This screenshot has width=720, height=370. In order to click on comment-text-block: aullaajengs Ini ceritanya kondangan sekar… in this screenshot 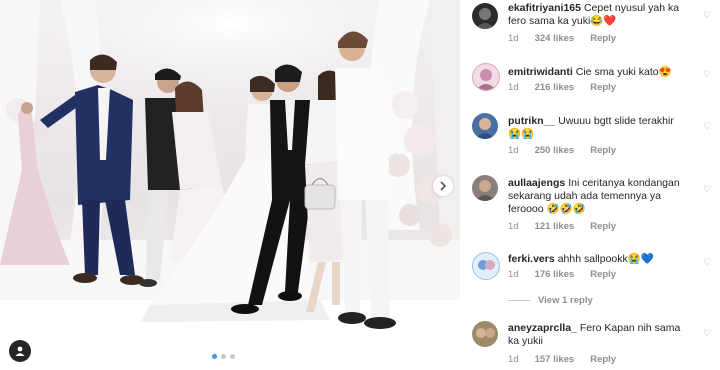, I will do `click(596, 196)`.